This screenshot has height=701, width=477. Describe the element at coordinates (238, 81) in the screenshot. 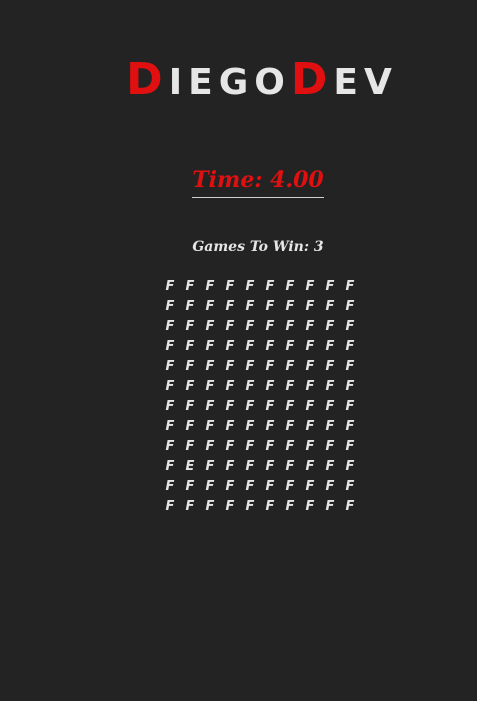

I see `site-logo: DIEGODEV` at that location.